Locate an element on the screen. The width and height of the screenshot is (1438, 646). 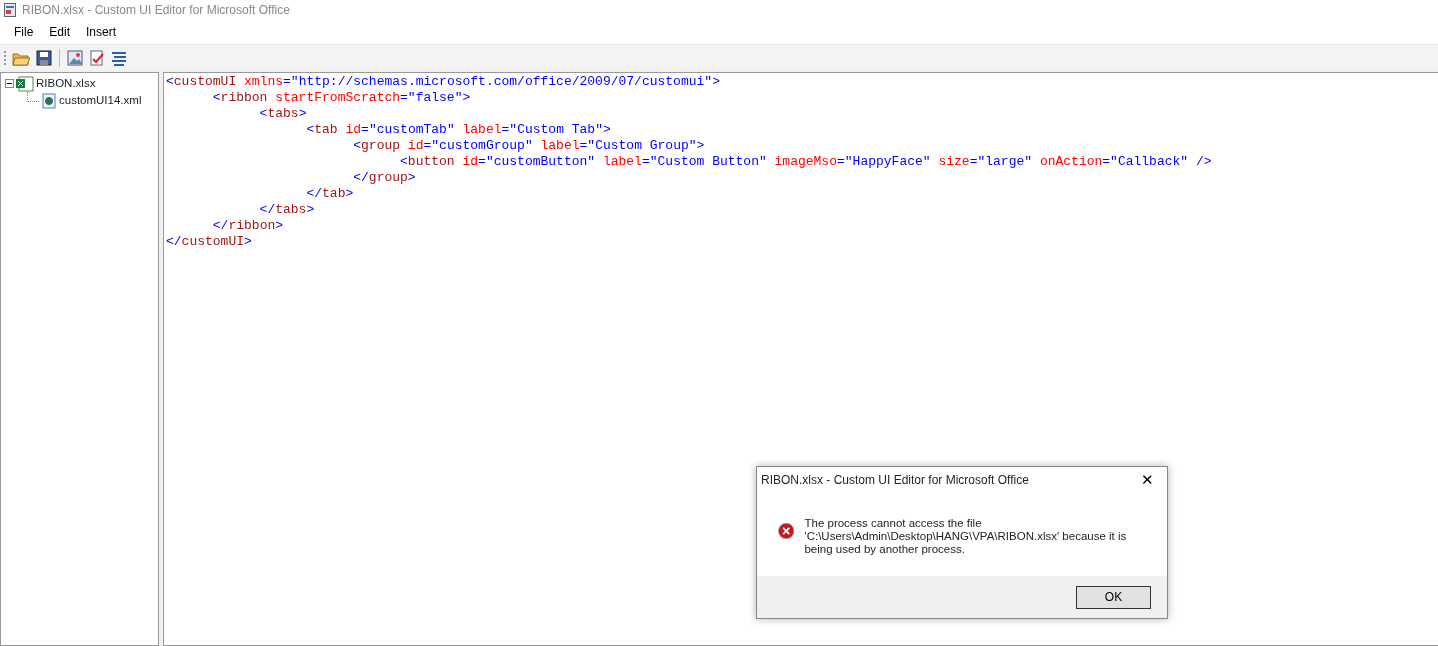
menu-item: File is located at coordinates (24, 32).